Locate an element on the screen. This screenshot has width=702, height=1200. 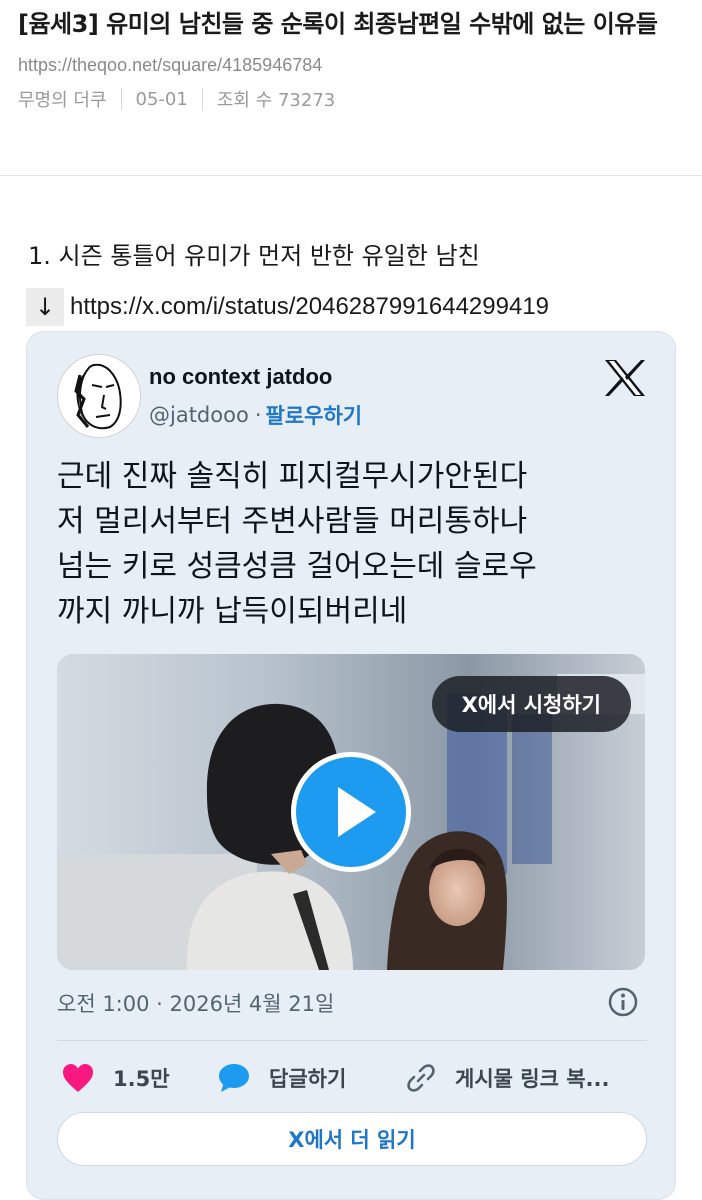
avatar is located at coordinates (99, 396).